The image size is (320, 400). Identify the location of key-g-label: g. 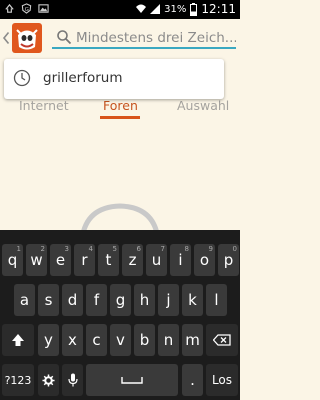
(120, 300).